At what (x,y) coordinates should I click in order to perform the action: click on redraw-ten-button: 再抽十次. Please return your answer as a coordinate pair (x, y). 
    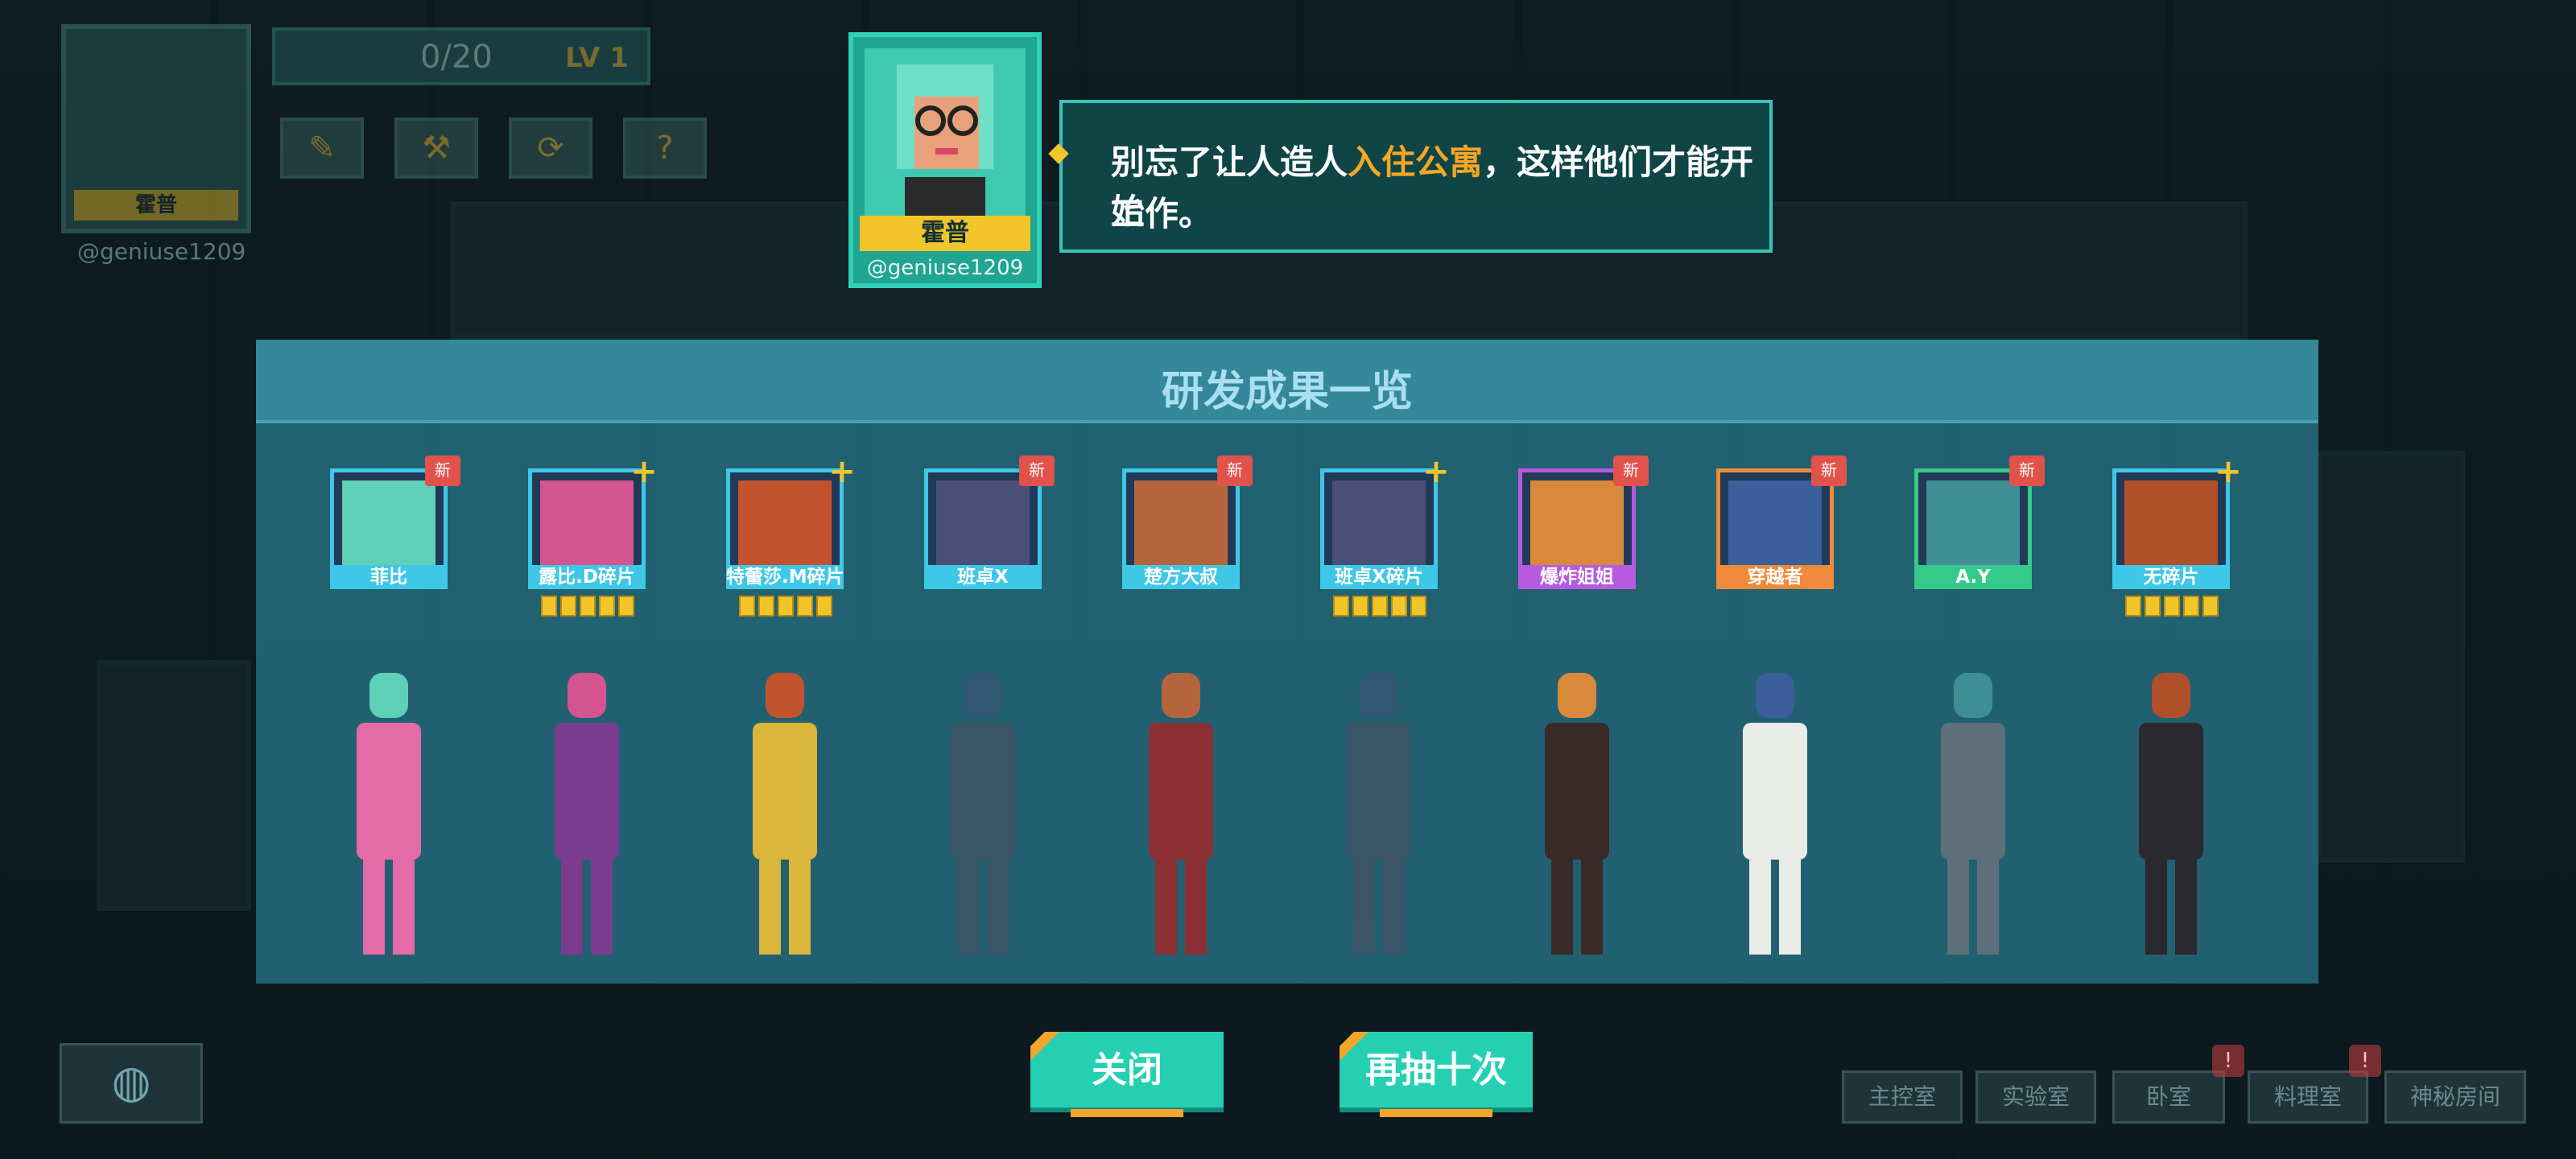
    Looking at the image, I should click on (1436, 1072).